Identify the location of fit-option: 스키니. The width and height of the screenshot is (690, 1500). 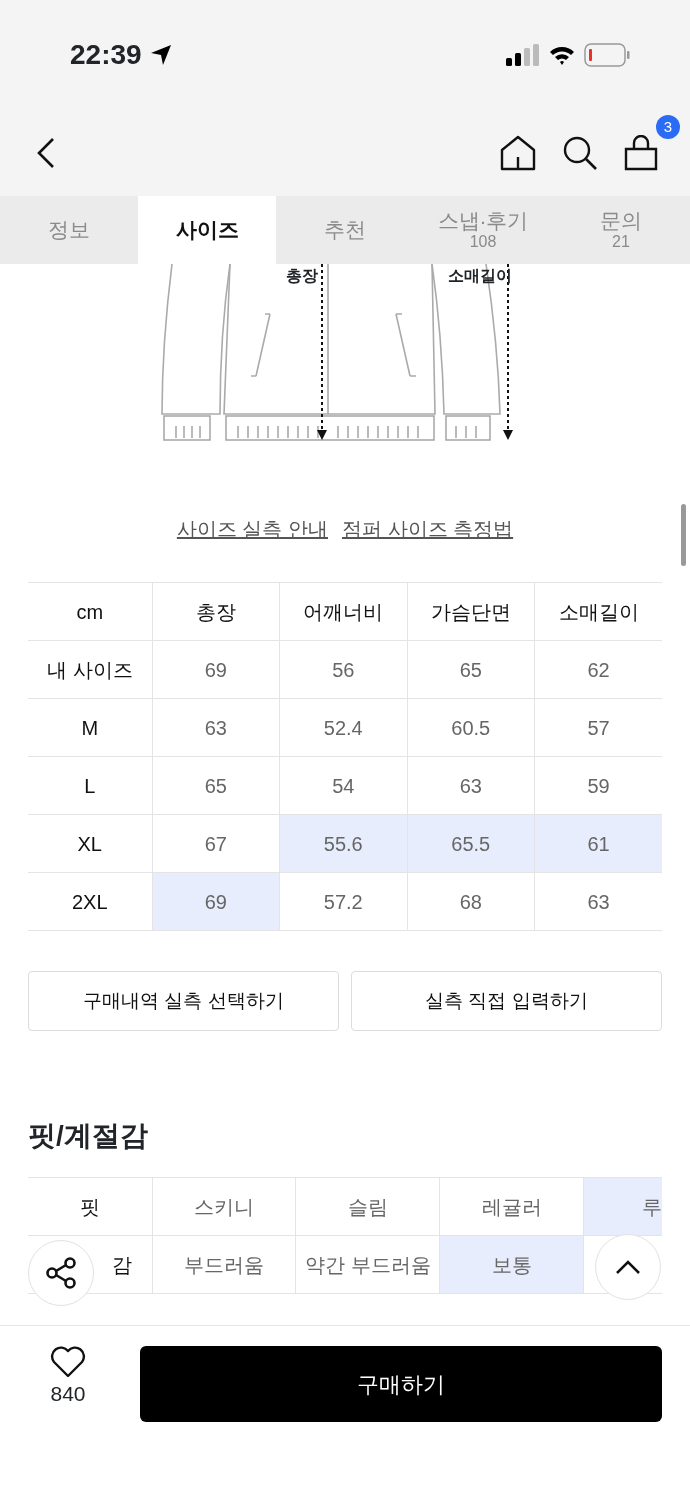
(224, 1206).